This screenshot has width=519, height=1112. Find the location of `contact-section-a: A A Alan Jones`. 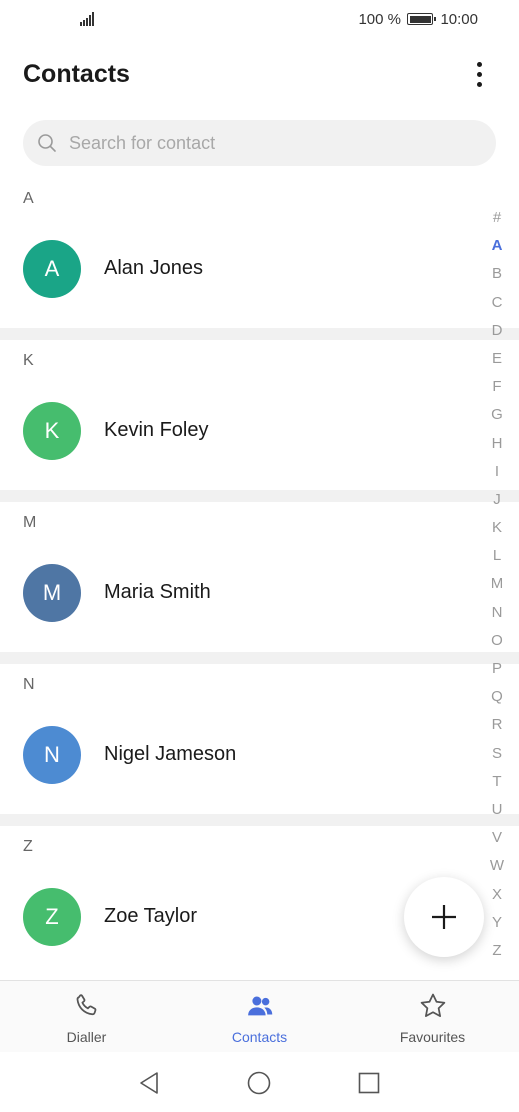

contact-section-a: A A Alan Jones is located at coordinates (259, 253).